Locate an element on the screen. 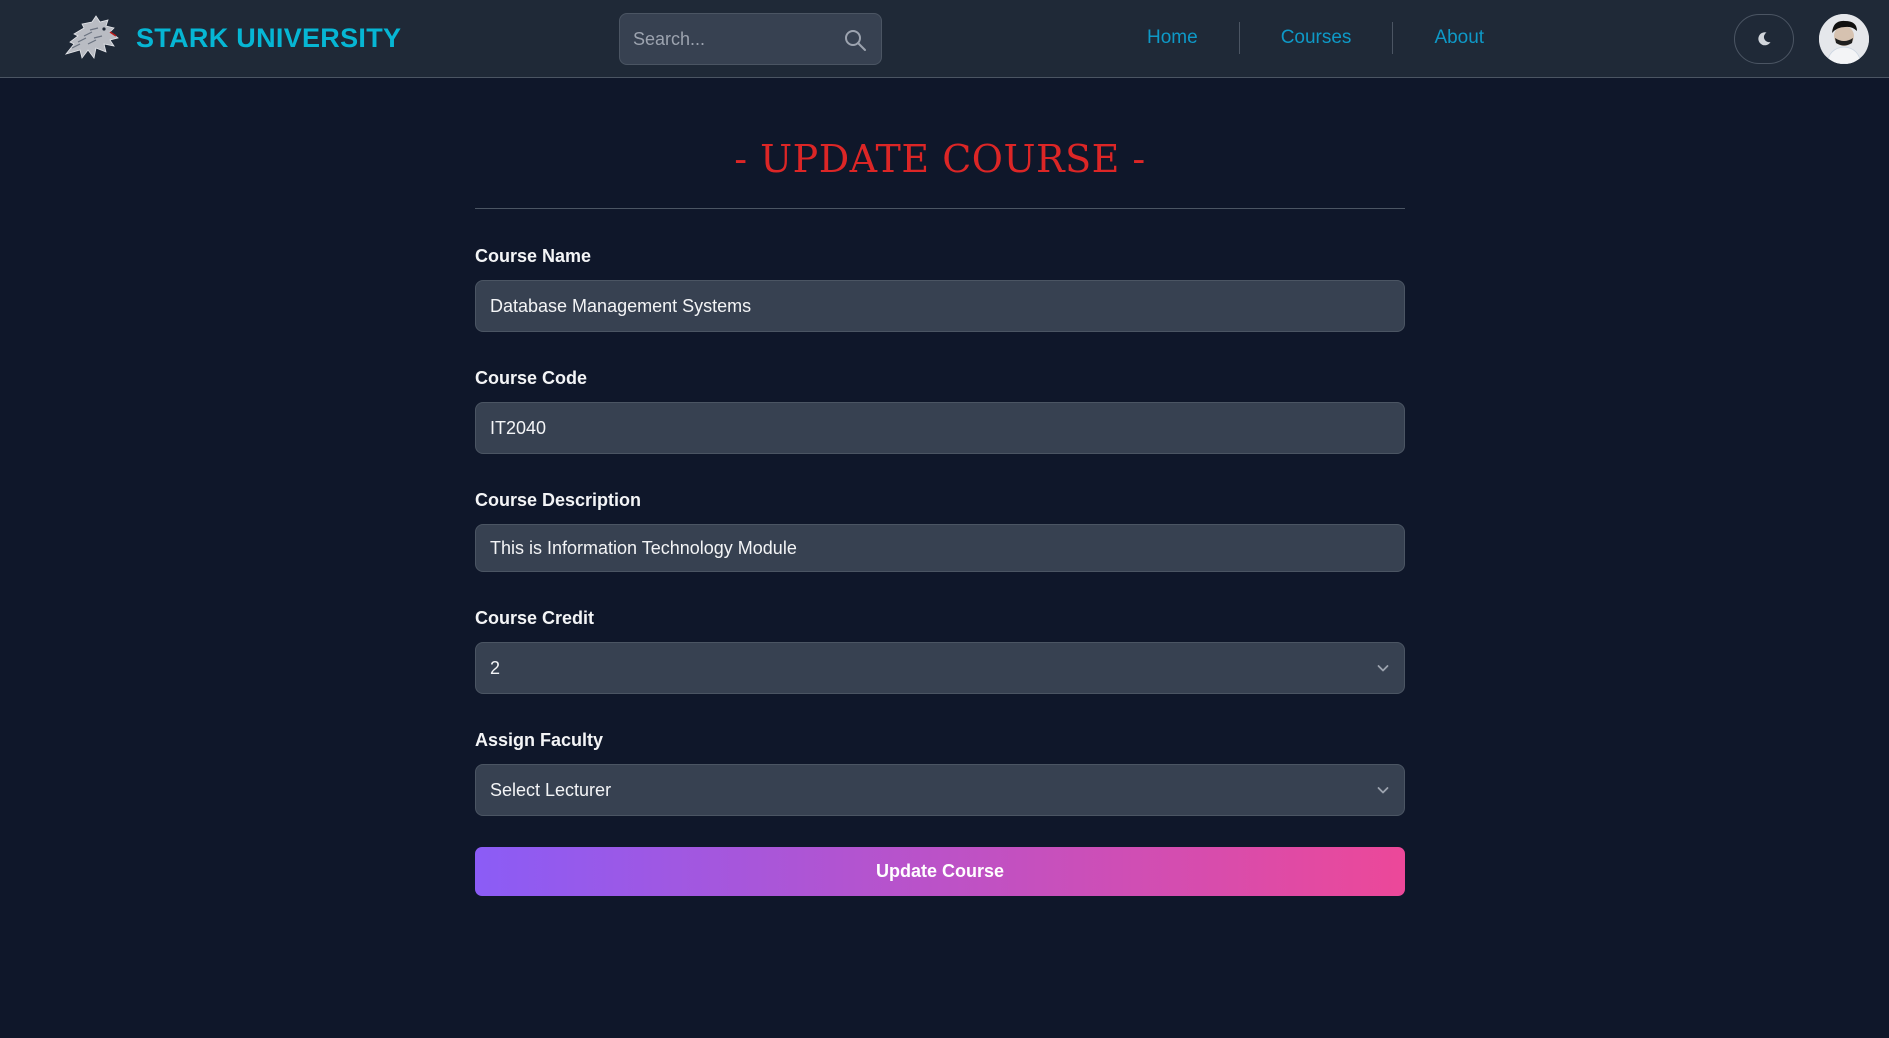 Image resolution: width=1889 pixels, height=1038 pixels. course-credit-label: Course Credit is located at coordinates (535, 618).